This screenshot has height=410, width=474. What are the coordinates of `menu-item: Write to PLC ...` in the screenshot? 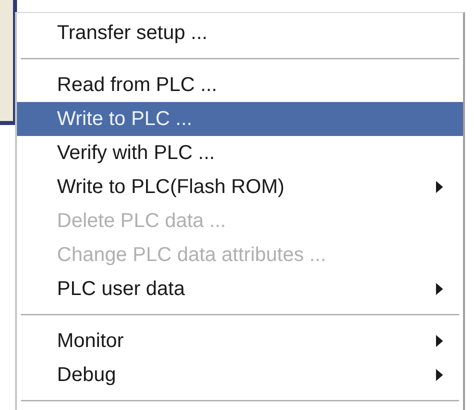 It's located at (240, 119).